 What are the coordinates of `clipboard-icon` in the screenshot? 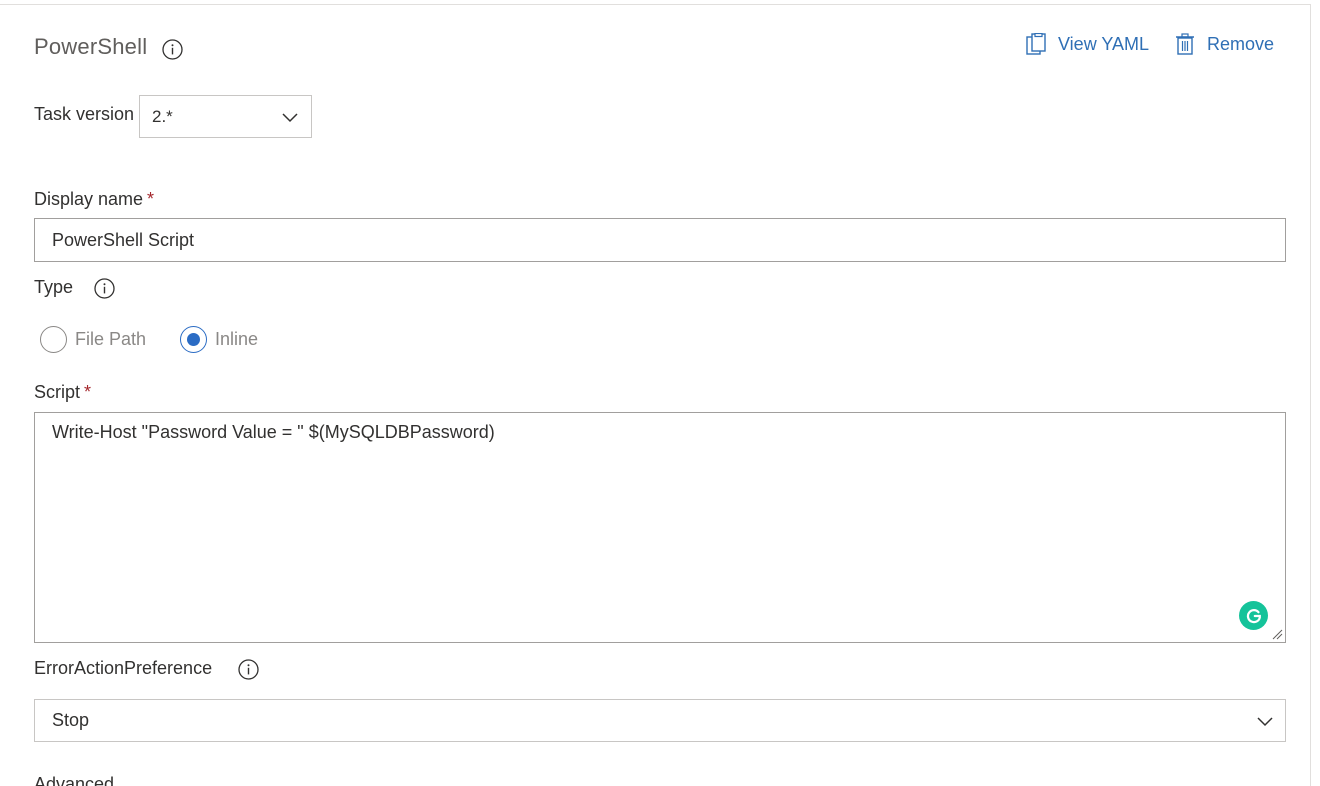 It's located at (1036, 44).